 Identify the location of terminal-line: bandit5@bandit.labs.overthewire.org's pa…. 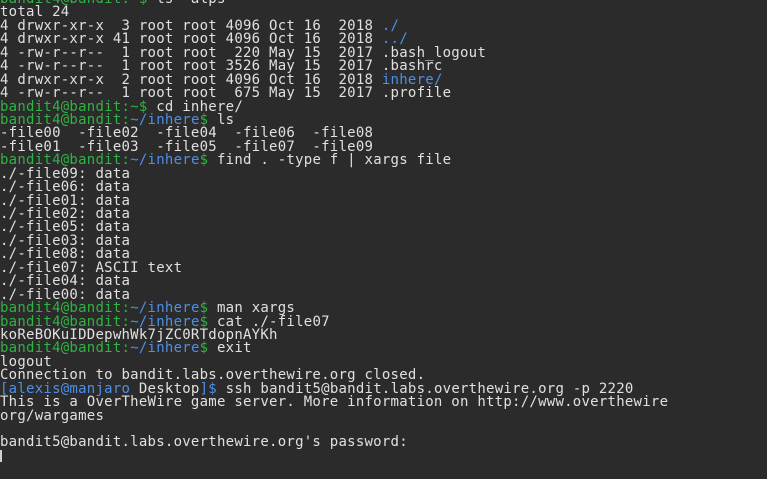
(383, 442).